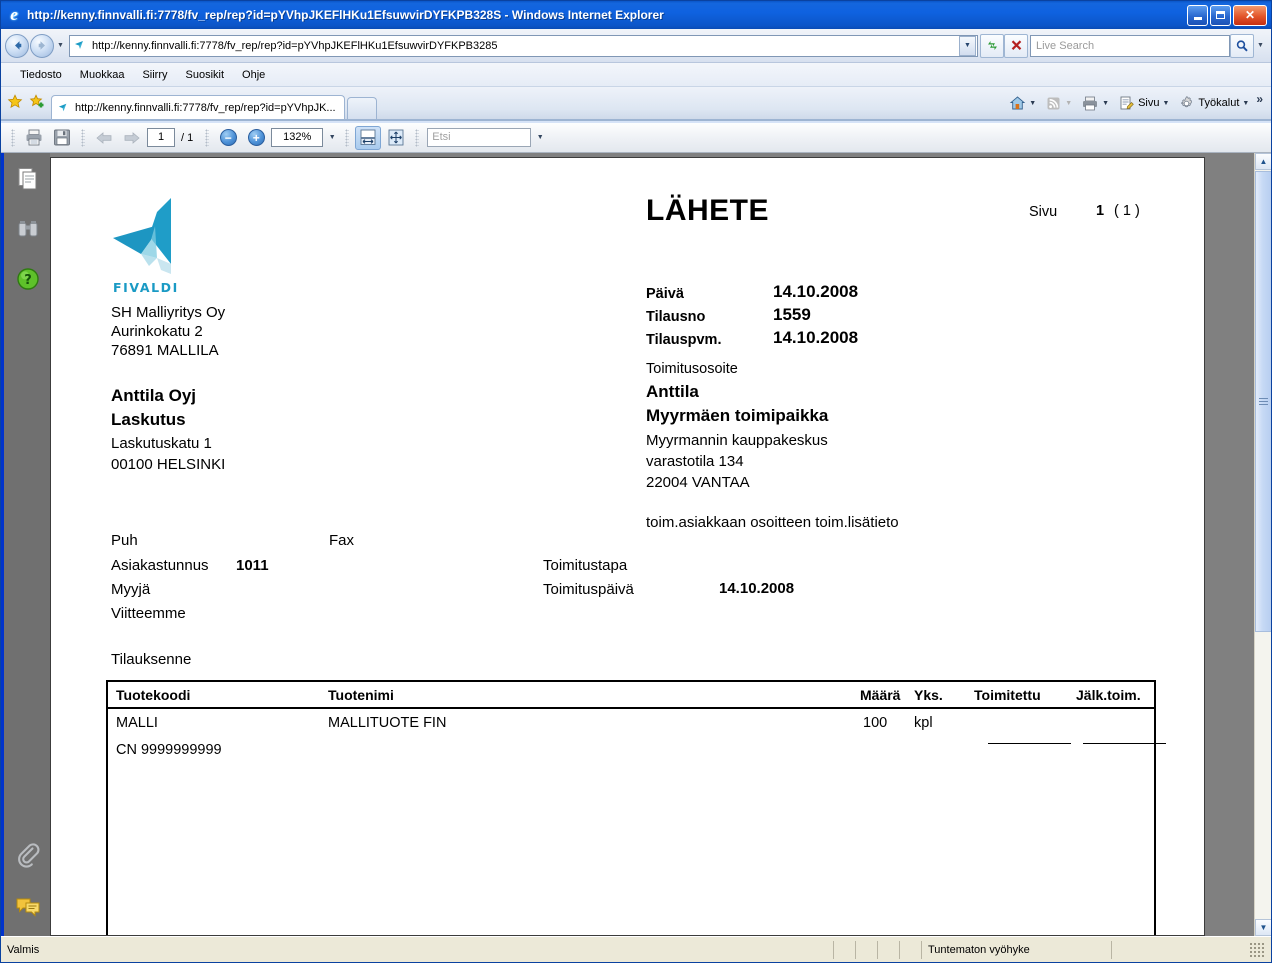  Describe the element at coordinates (252, 565) in the screenshot. I see `customer-no-value: 1011` at that location.